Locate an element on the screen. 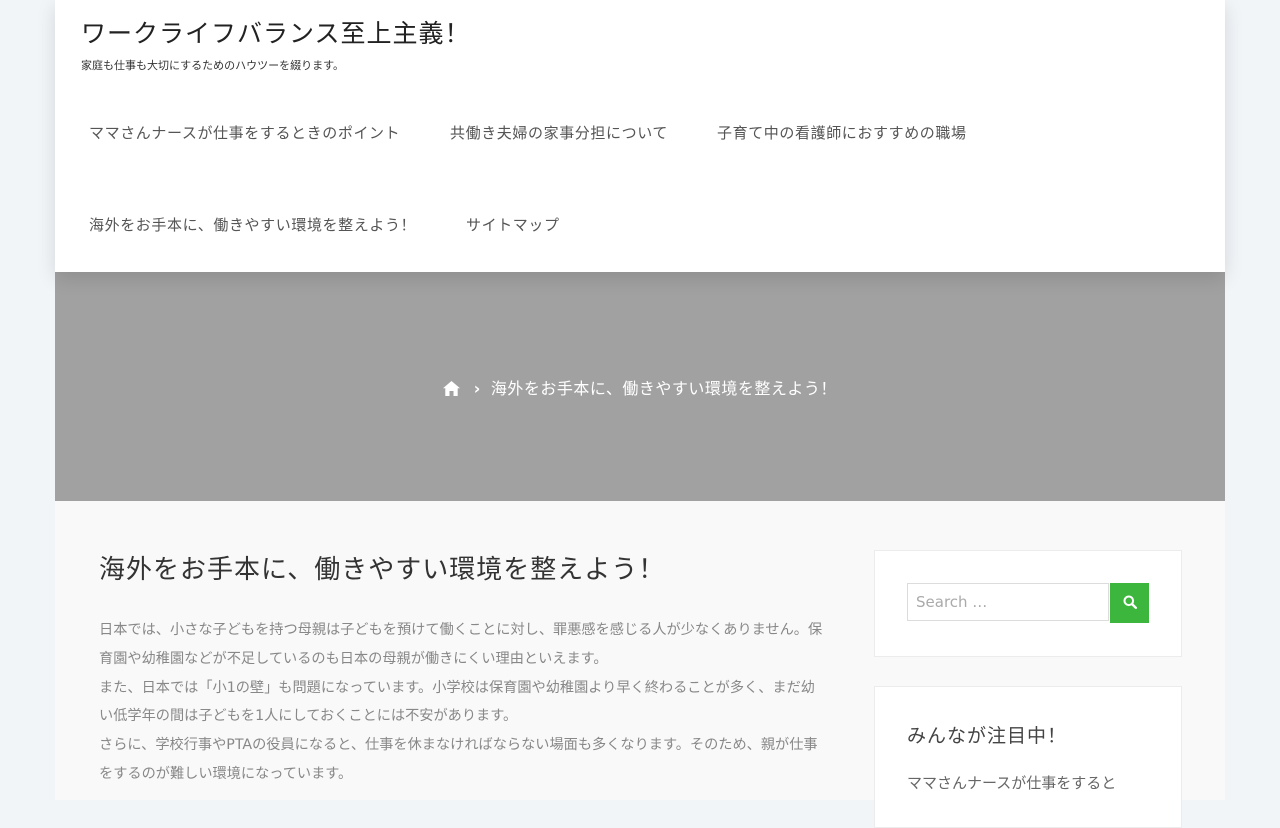 This screenshot has height=828, width=1280. site-tagline: 家庭も仕事も大切にするためのハウツーを綴ります。 is located at coordinates (213, 65).